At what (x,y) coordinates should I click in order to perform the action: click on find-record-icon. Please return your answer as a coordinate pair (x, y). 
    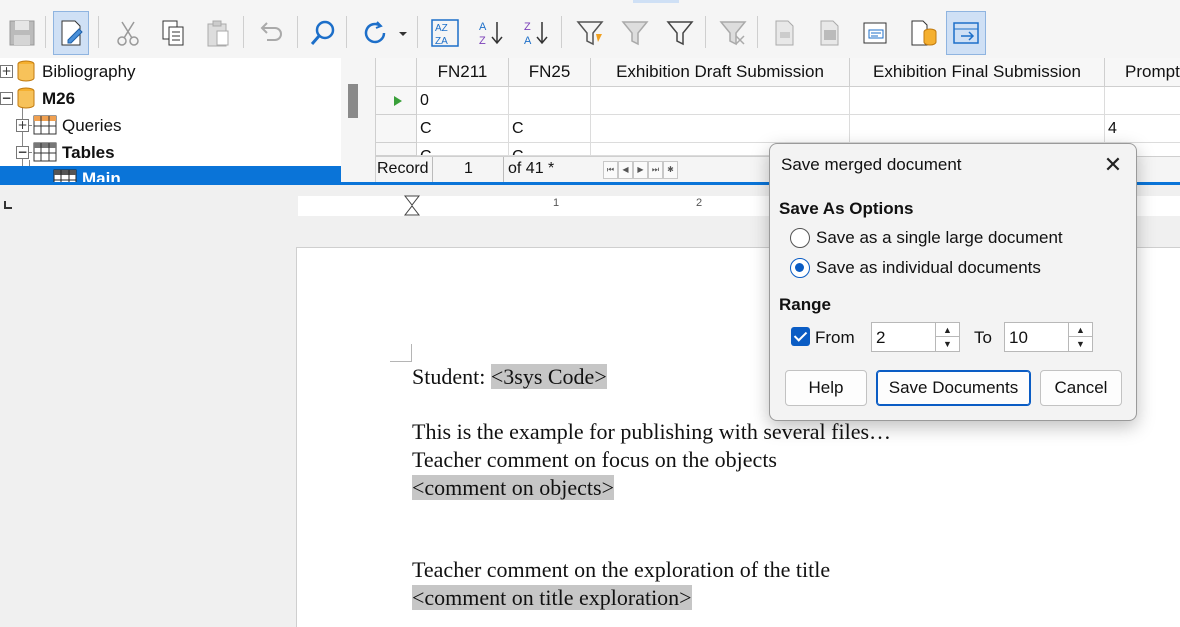
    Looking at the image, I should click on (323, 33).